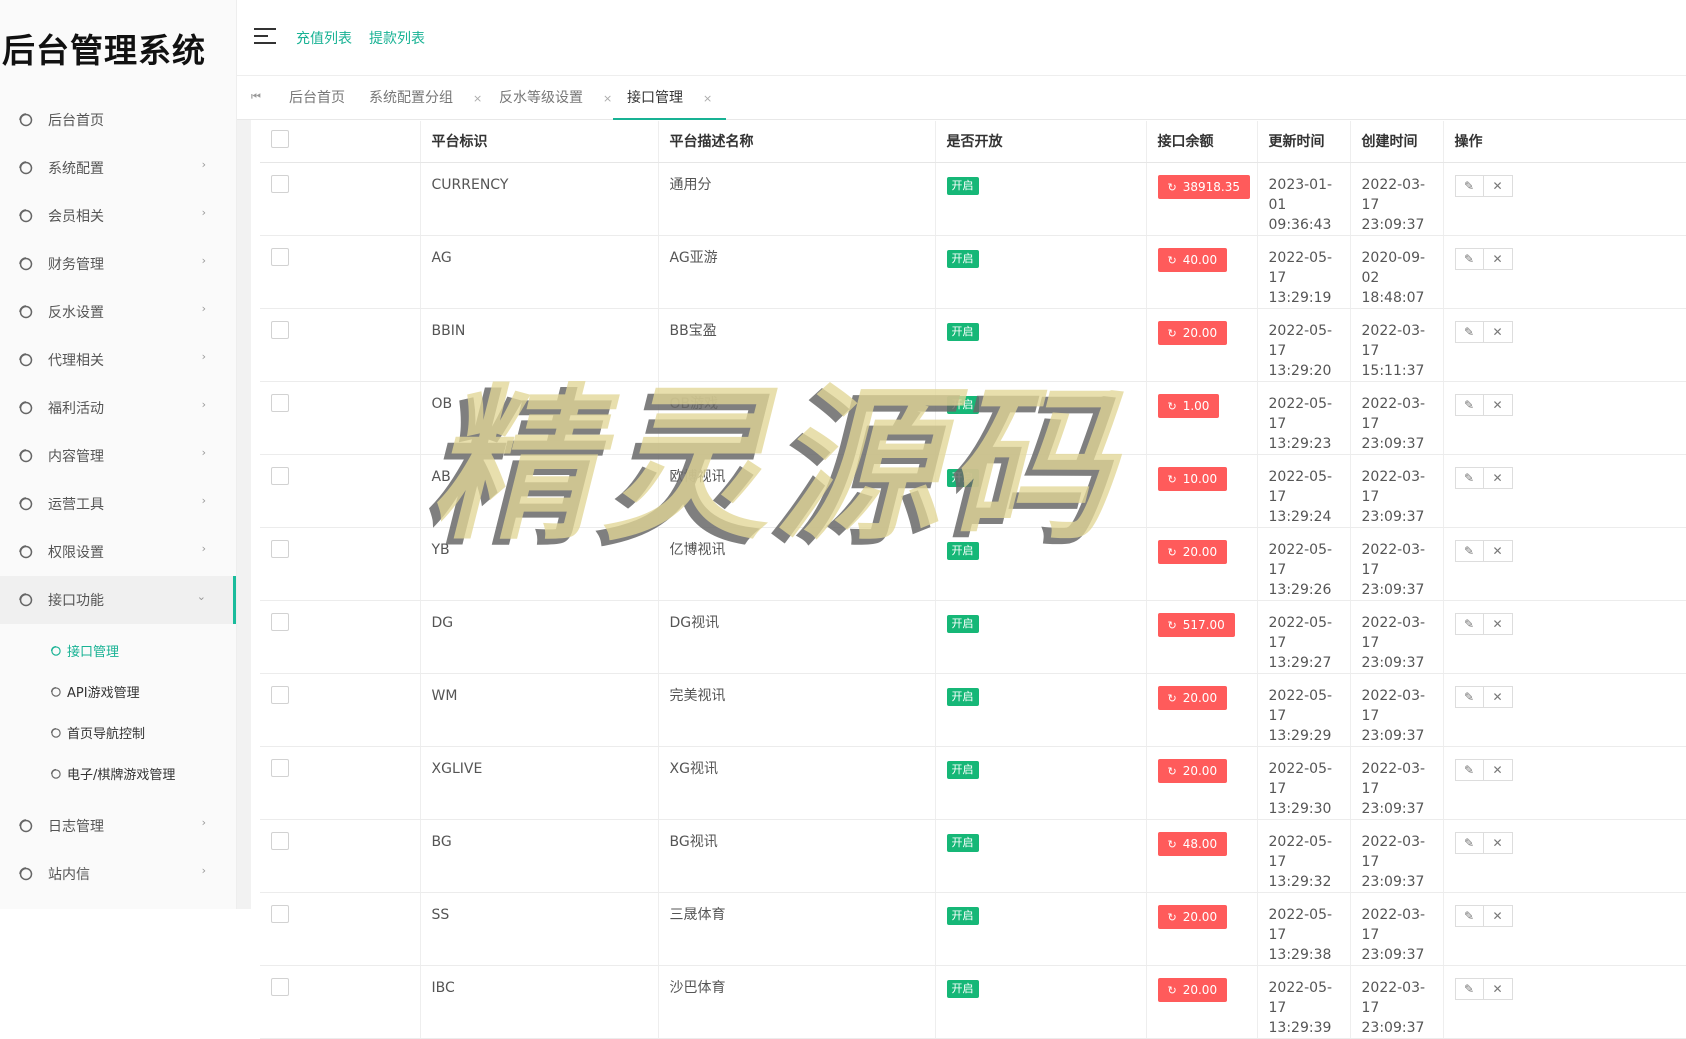  What do you see at coordinates (118, 504) in the screenshot?
I see `sidebar-item: 运营工具›` at bounding box center [118, 504].